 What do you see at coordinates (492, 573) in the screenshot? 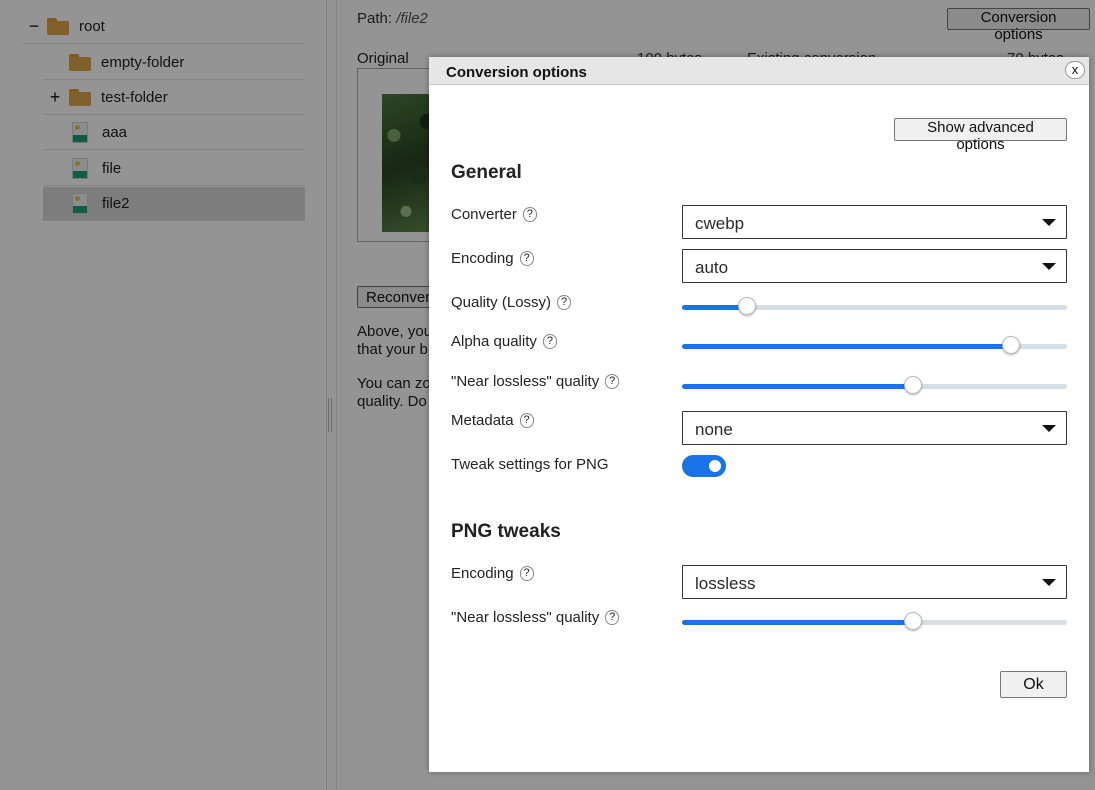
I see `png-encoding-label: Encoding ?` at bounding box center [492, 573].